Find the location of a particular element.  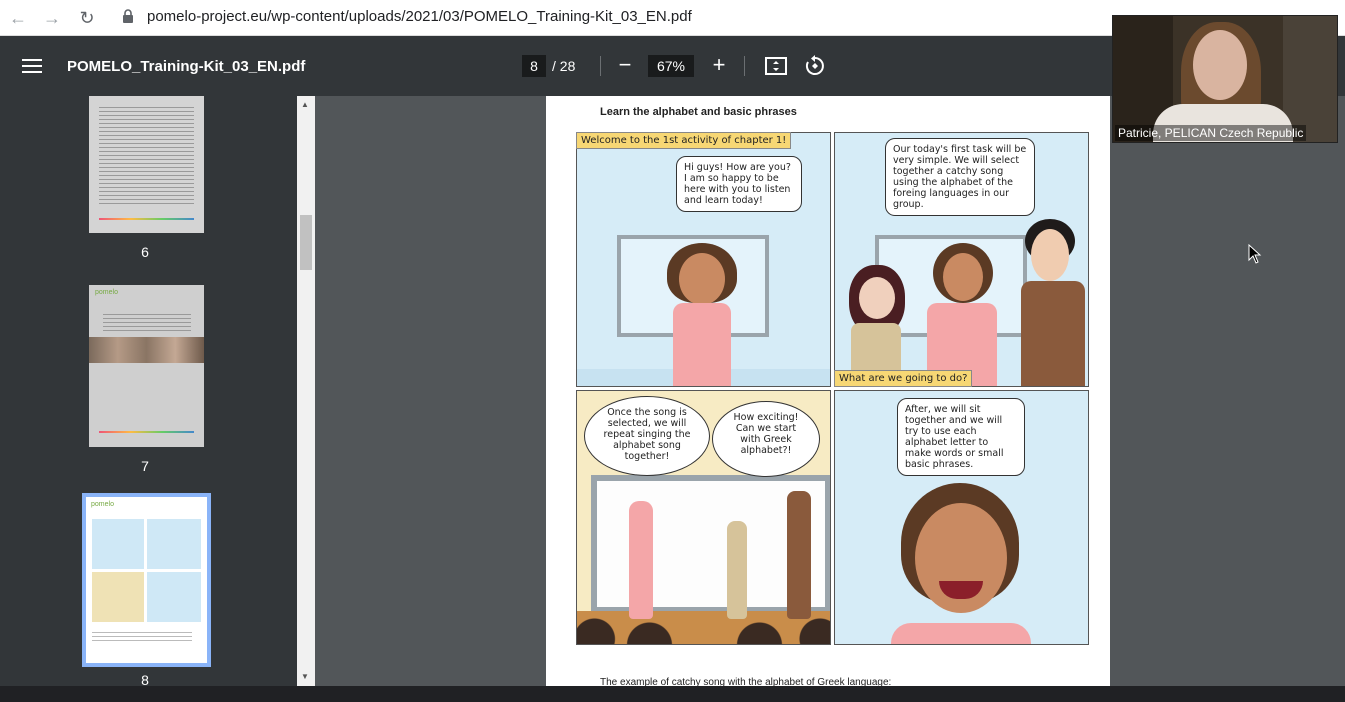

video-call-tile is located at coordinates (1225, 79).